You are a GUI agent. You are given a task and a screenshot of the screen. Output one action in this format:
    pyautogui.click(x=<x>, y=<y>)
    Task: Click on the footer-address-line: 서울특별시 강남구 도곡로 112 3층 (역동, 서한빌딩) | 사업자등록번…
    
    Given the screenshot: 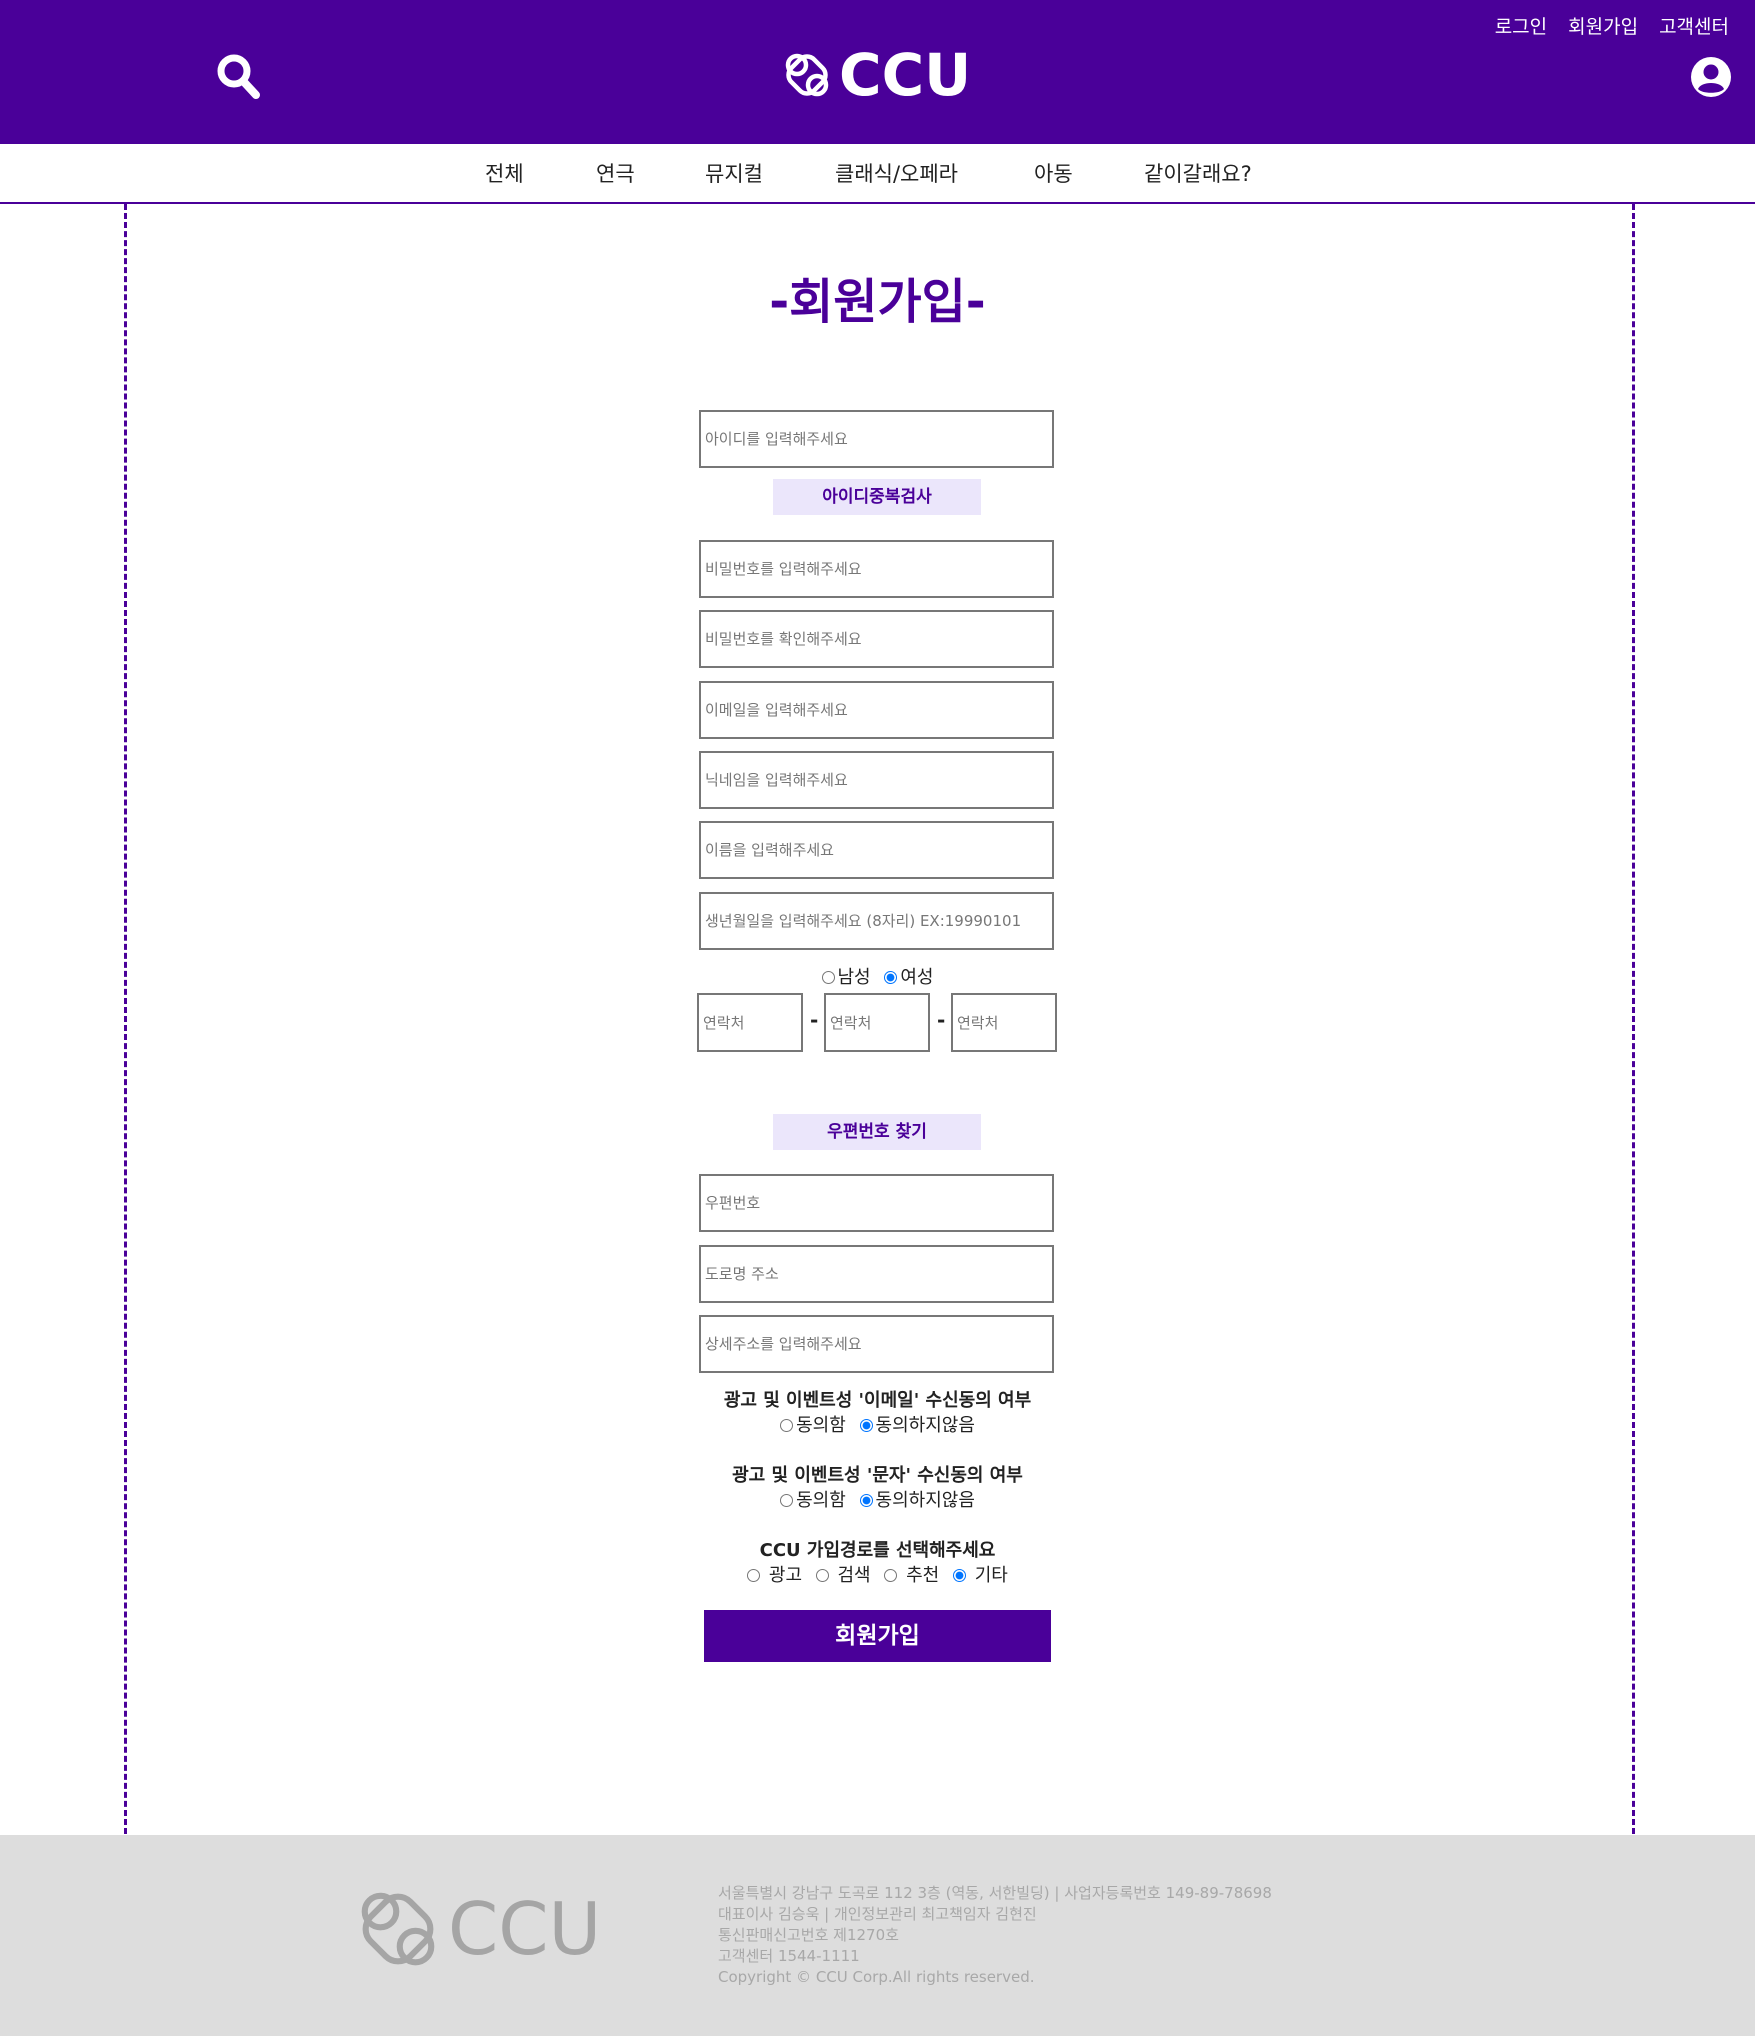 What is the action you would take?
    pyautogui.click(x=995, y=1893)
    